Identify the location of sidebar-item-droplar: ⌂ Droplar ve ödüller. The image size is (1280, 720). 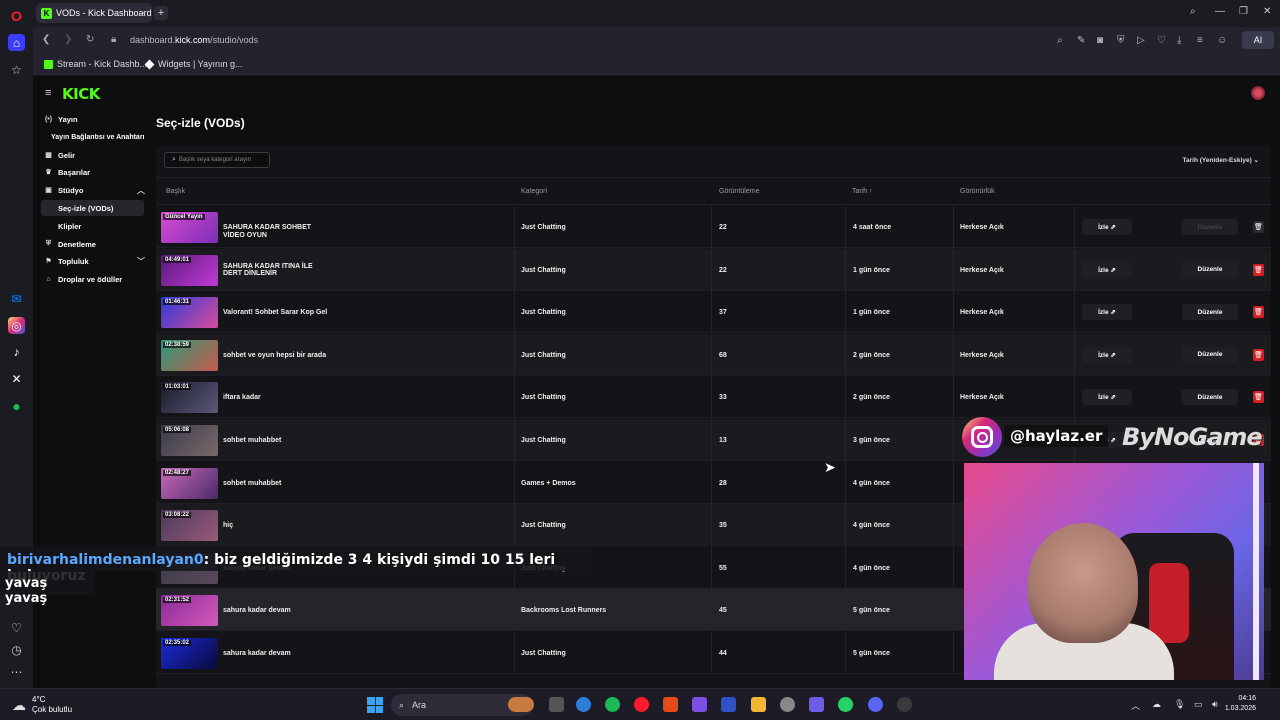
(83, 279).